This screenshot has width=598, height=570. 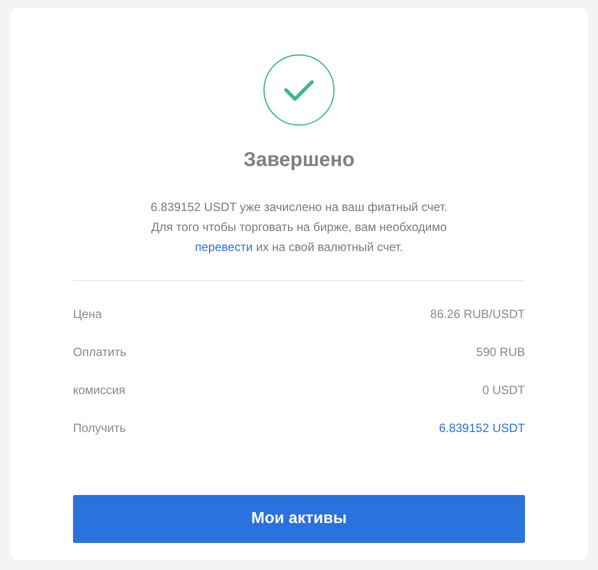 What do you see at coordinates (477, 314) in the screenshot?
I see `detail-value: 86.26 RUB/USDT` at bounding box center [477, 314].